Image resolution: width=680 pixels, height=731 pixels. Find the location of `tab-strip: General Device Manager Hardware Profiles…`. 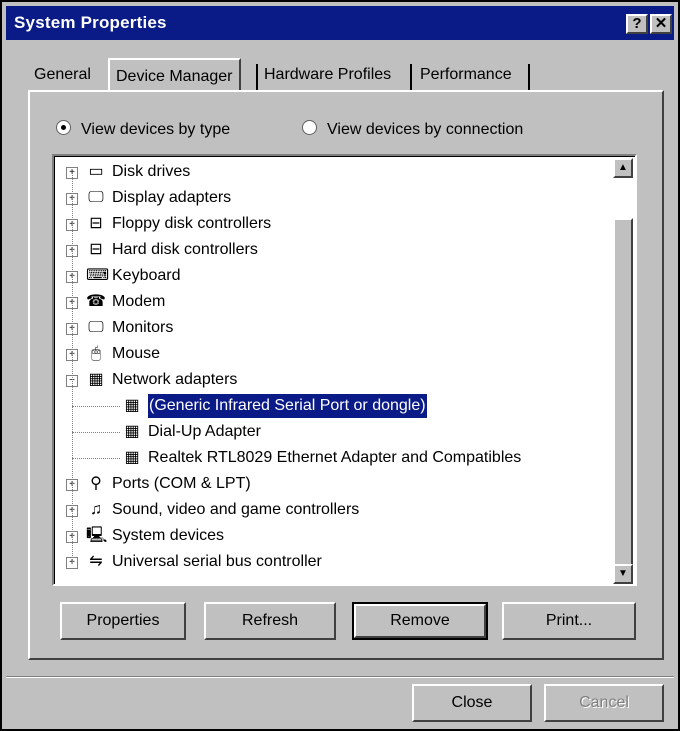

tab-strip: General Device Manager Hardware Profiles… is located at coordinates (346, 75).